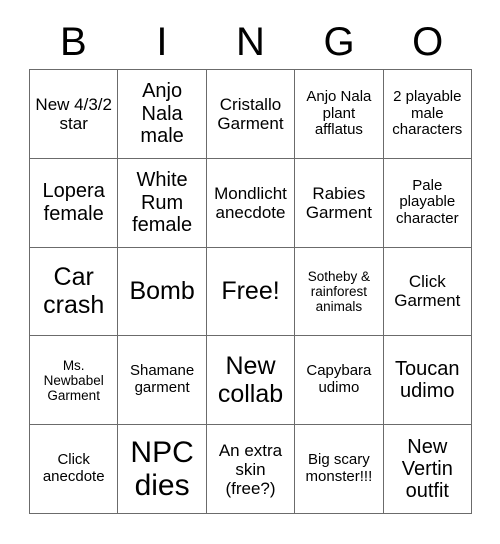 This screenshot has height=544, width=500. I want to click on bingo-cell: Toucan udimo, so click(427, 381).